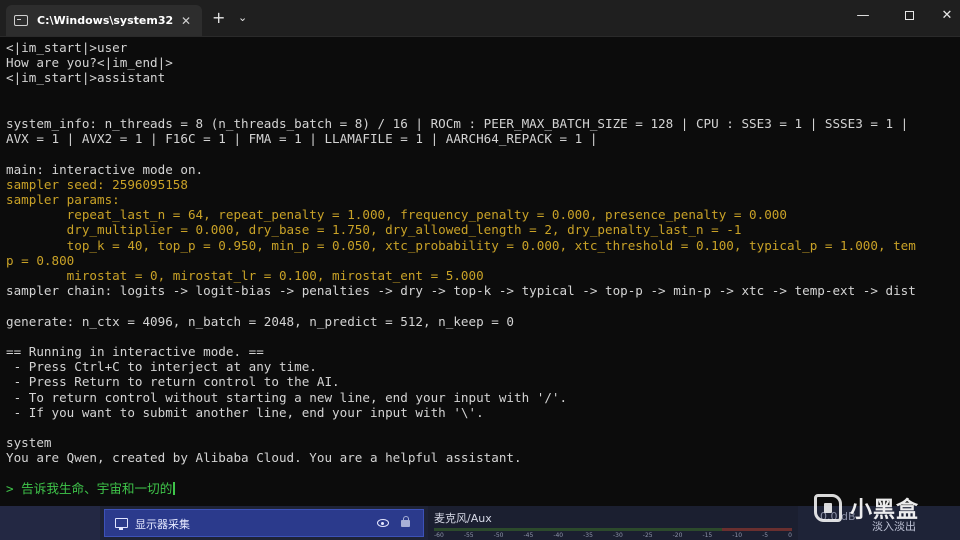  I want to click on meter-ticks: -60 -55 -50 -45 -40 -35 -30 -25 -20 -15 -10 -5 0, so click(613, 536).